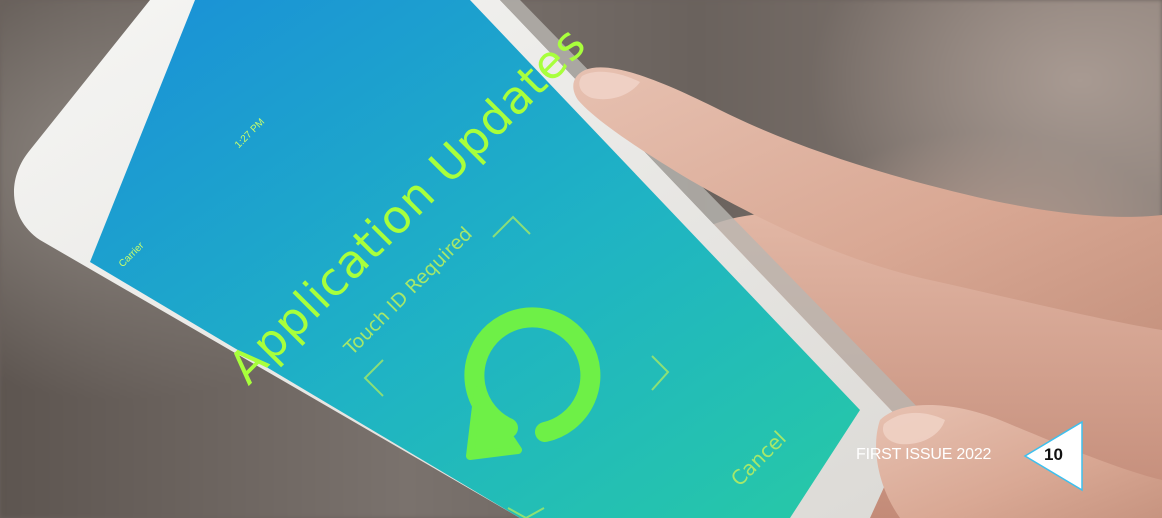 Image resolution: width=1162 pixels, height=518 pixels. What do you see at coordinates (758, 458) in the screenshot?
I see `cancel-button: Cancel` at bounding box center [758, 458].